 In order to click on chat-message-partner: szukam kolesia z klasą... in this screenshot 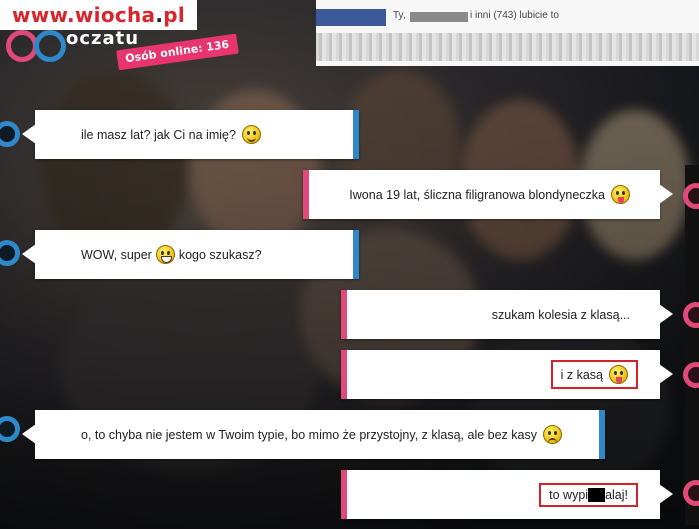, I will do `click(507, 314)`.